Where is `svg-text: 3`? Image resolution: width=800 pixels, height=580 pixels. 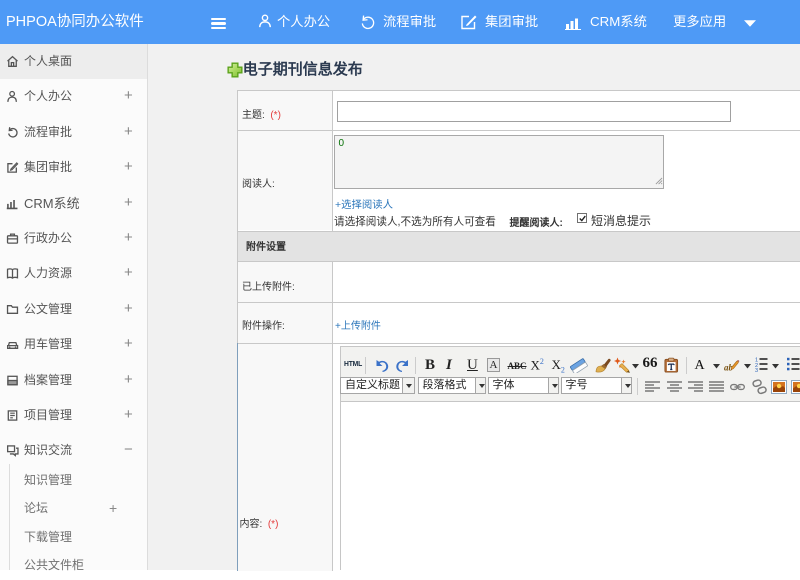 svg-text: 3 is located at coordinates (756, 370).